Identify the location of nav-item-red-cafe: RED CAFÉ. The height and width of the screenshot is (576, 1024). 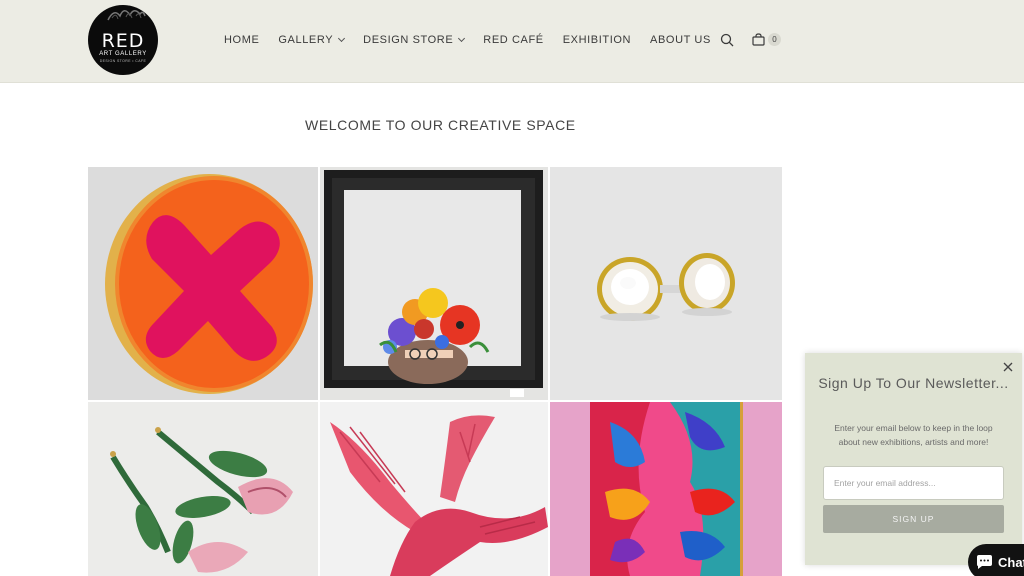
(513, 40).